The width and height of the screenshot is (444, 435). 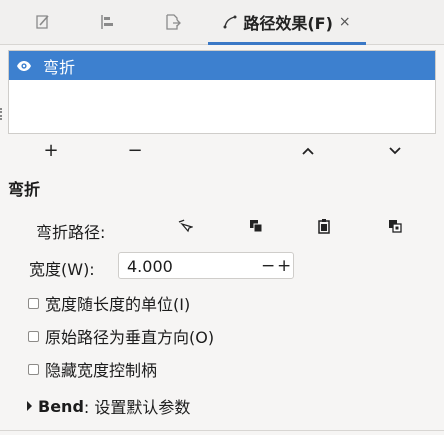 What do you see at coordinates (230, 22) in the screenshot?
I see `path-effect-icon` at bounding box center [230, 22].